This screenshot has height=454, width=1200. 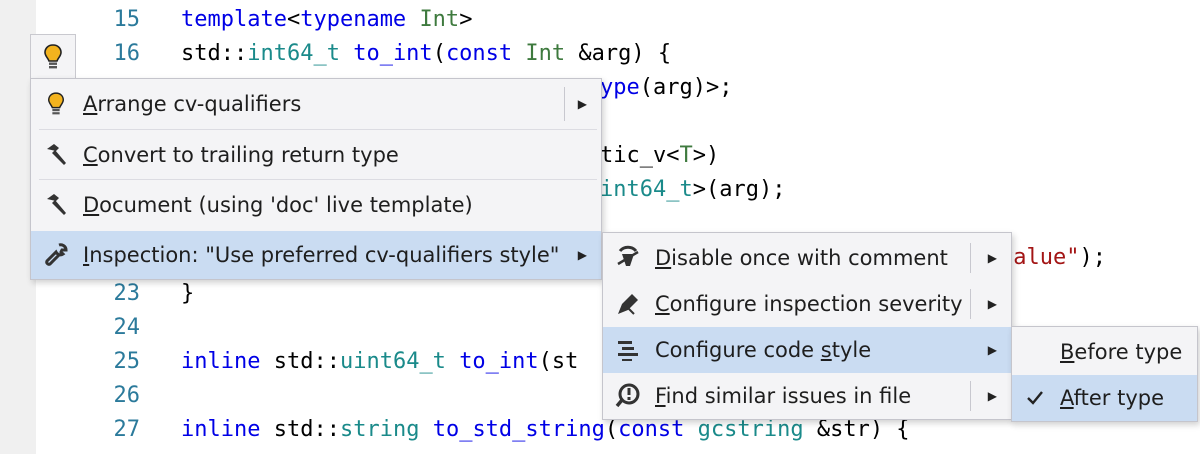 I want to click on code-token: >), so click(x=706, y=155).